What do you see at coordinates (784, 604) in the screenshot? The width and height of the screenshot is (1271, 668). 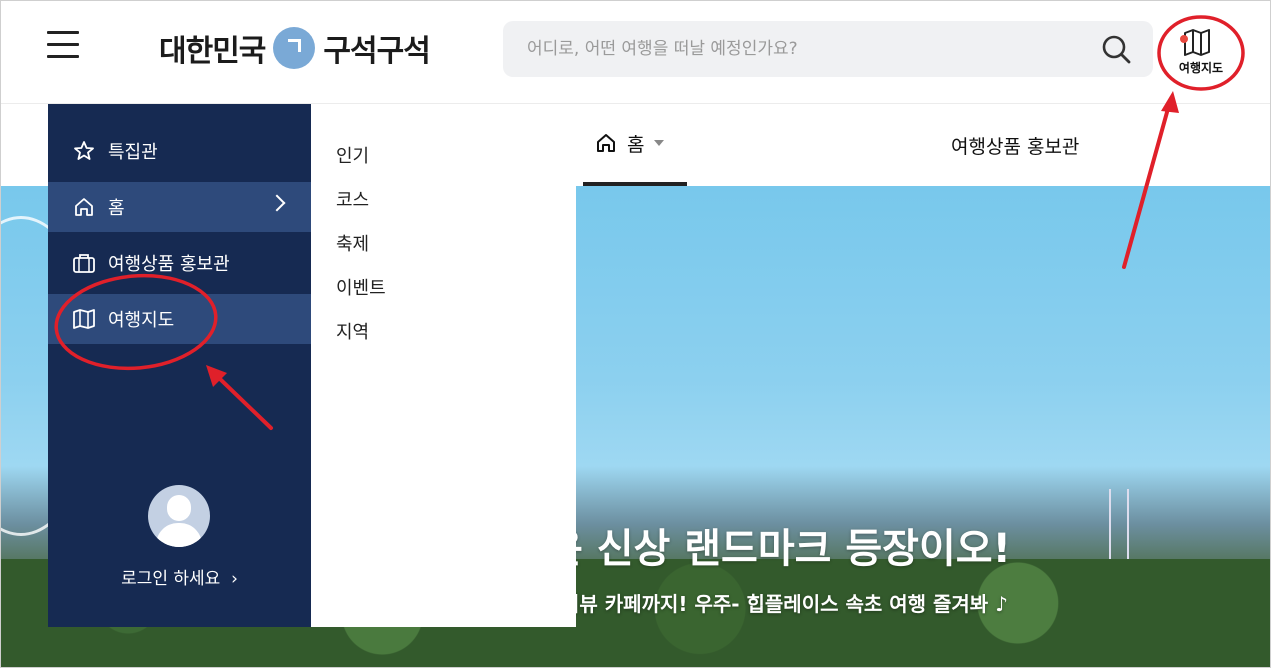 I see `hero-subtitle: 위뷰 카페까지! 우주- 힙플레이스 속초 여행 즐겨봐 ♪` at bounding box center [784, 604].